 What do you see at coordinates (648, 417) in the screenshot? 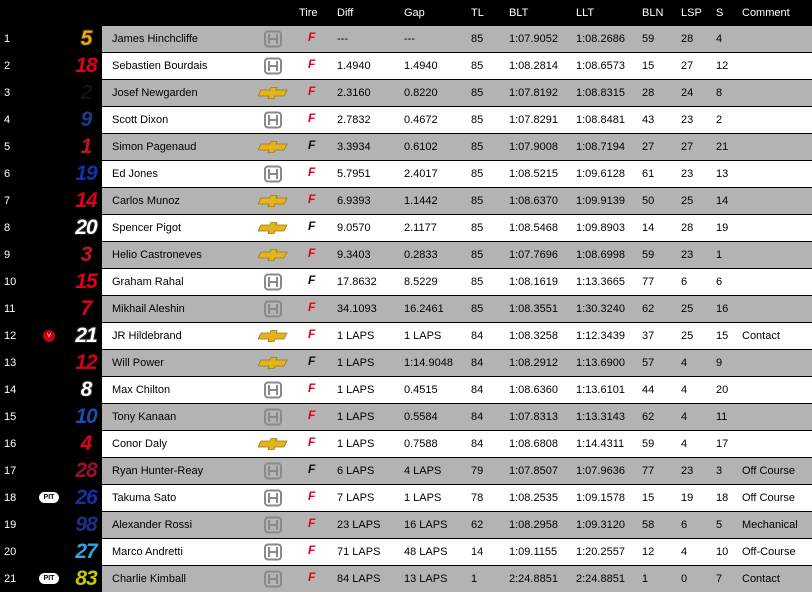
I see `best-lap-number-cell: 62` at bounding box center [648, 417].